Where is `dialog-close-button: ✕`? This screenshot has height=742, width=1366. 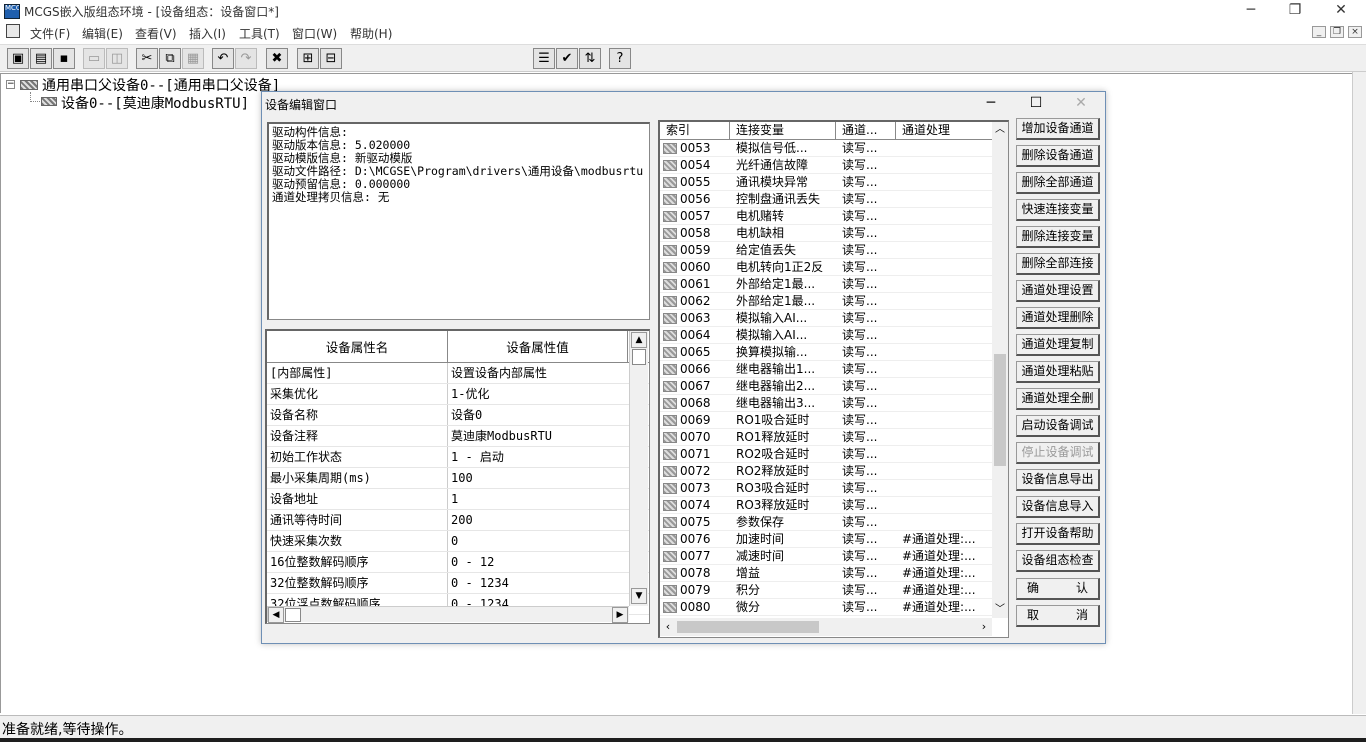 dialog-close-button: ✕ is located at coordinates (1081, 104).